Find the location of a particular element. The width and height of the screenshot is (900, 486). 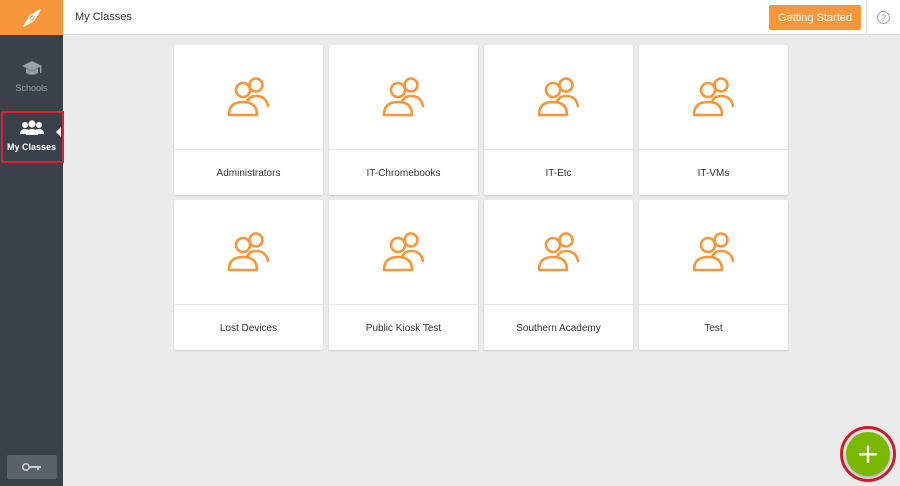

class-card: IT-Etc is located at coordinates (558, 120).